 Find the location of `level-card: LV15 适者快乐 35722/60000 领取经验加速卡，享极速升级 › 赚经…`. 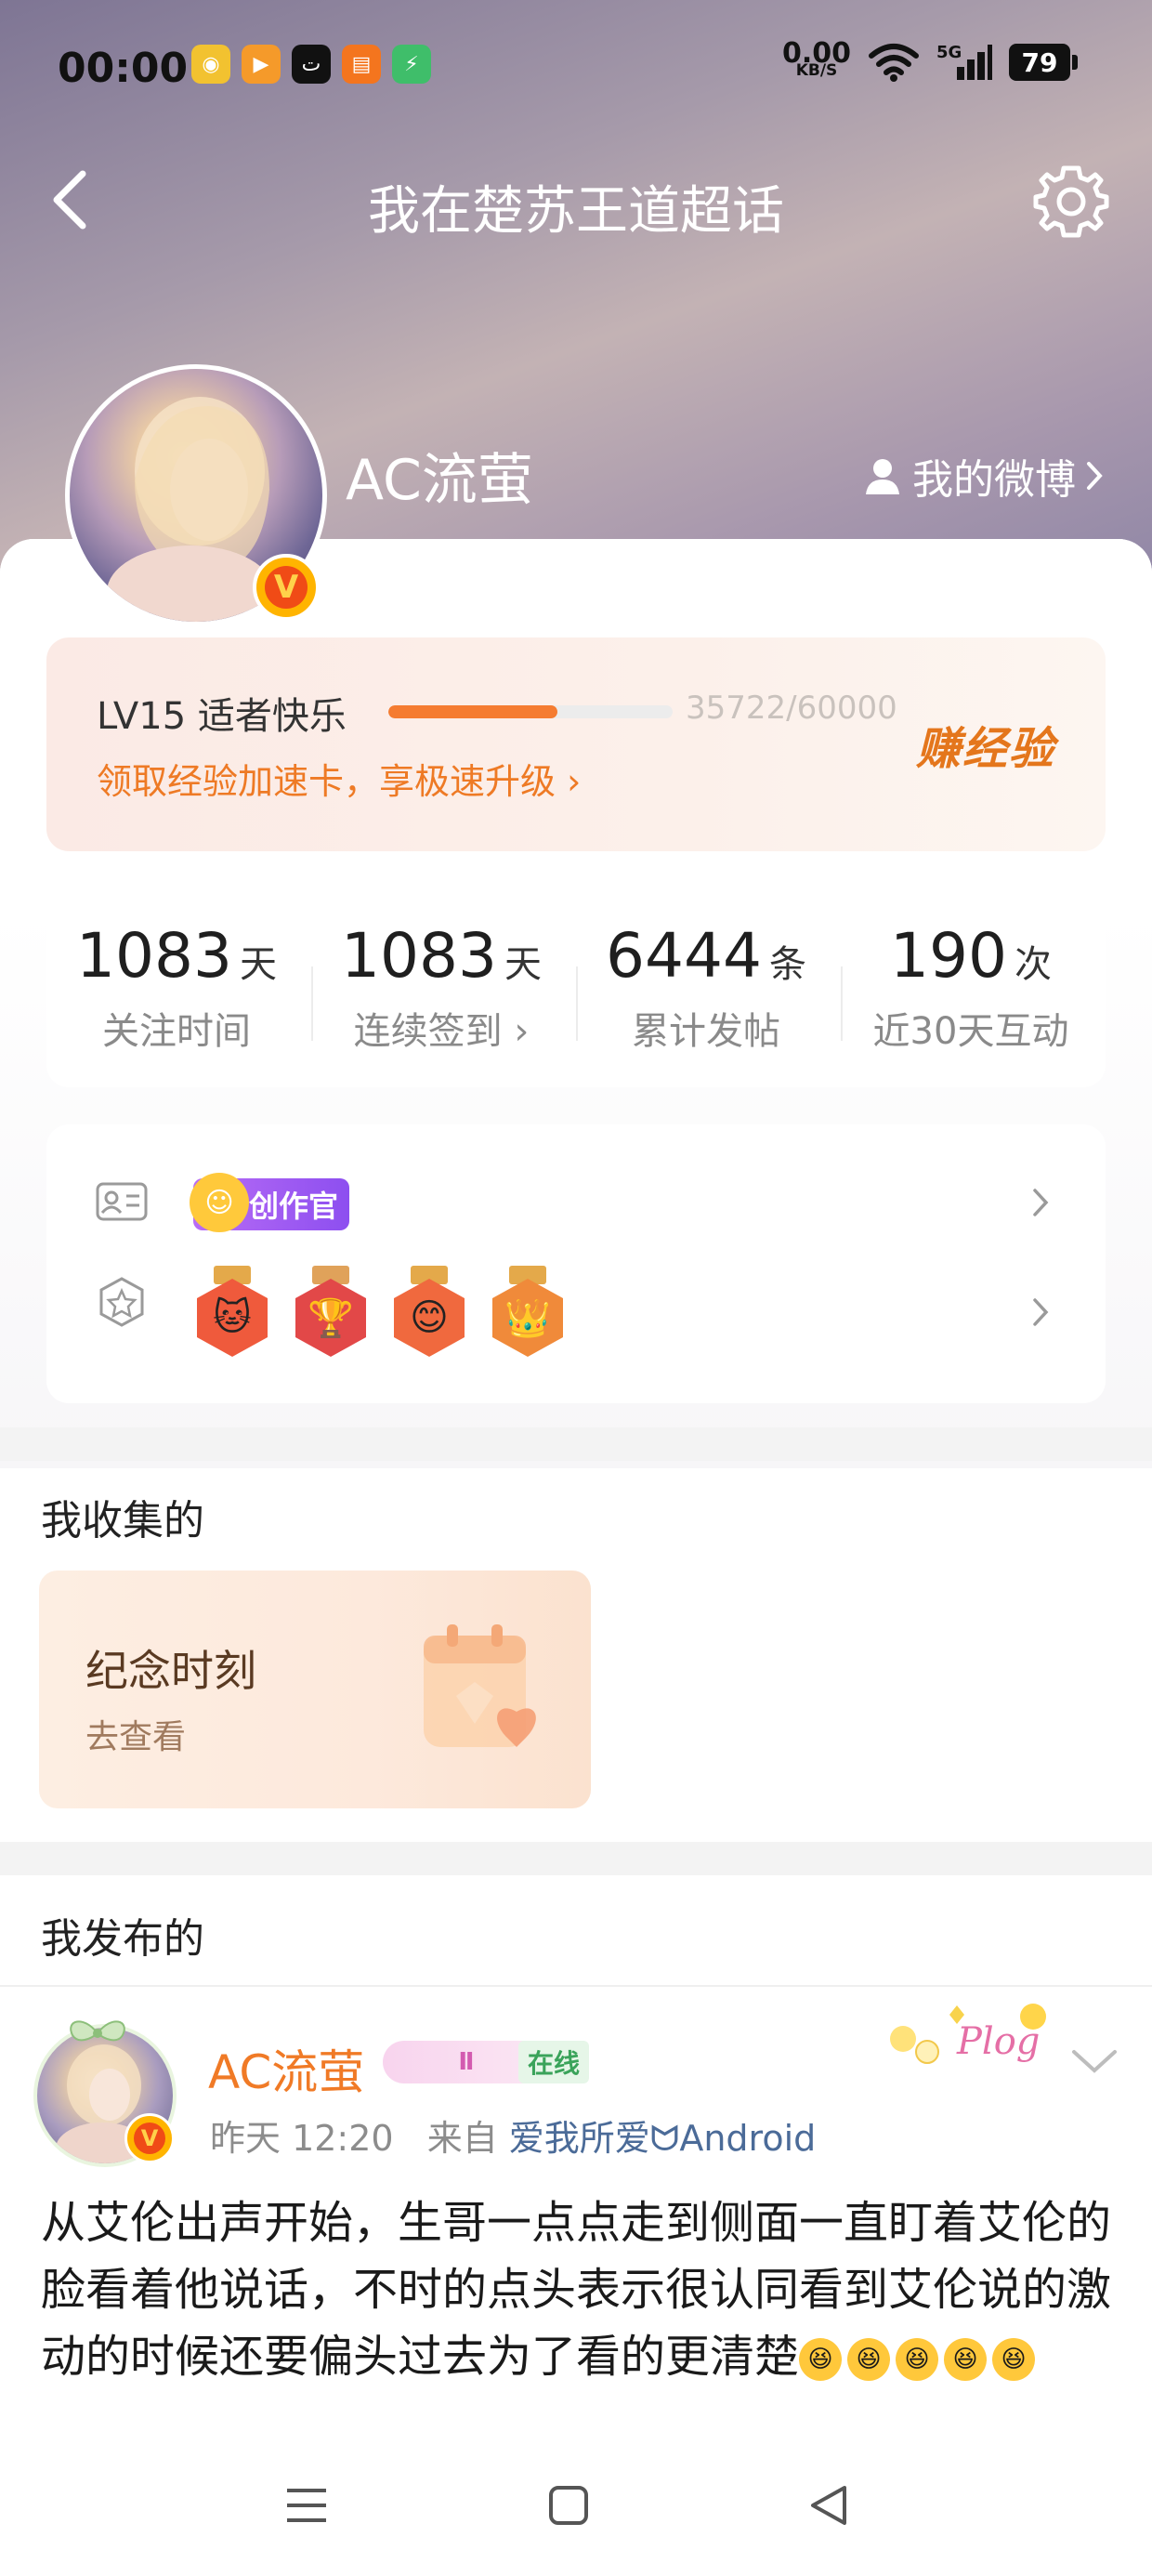

level-card: LV15 适者快乐 35722/60000 领取经验加速卡，享极速升级 › 赚经… is located at coordinates (576, 744).